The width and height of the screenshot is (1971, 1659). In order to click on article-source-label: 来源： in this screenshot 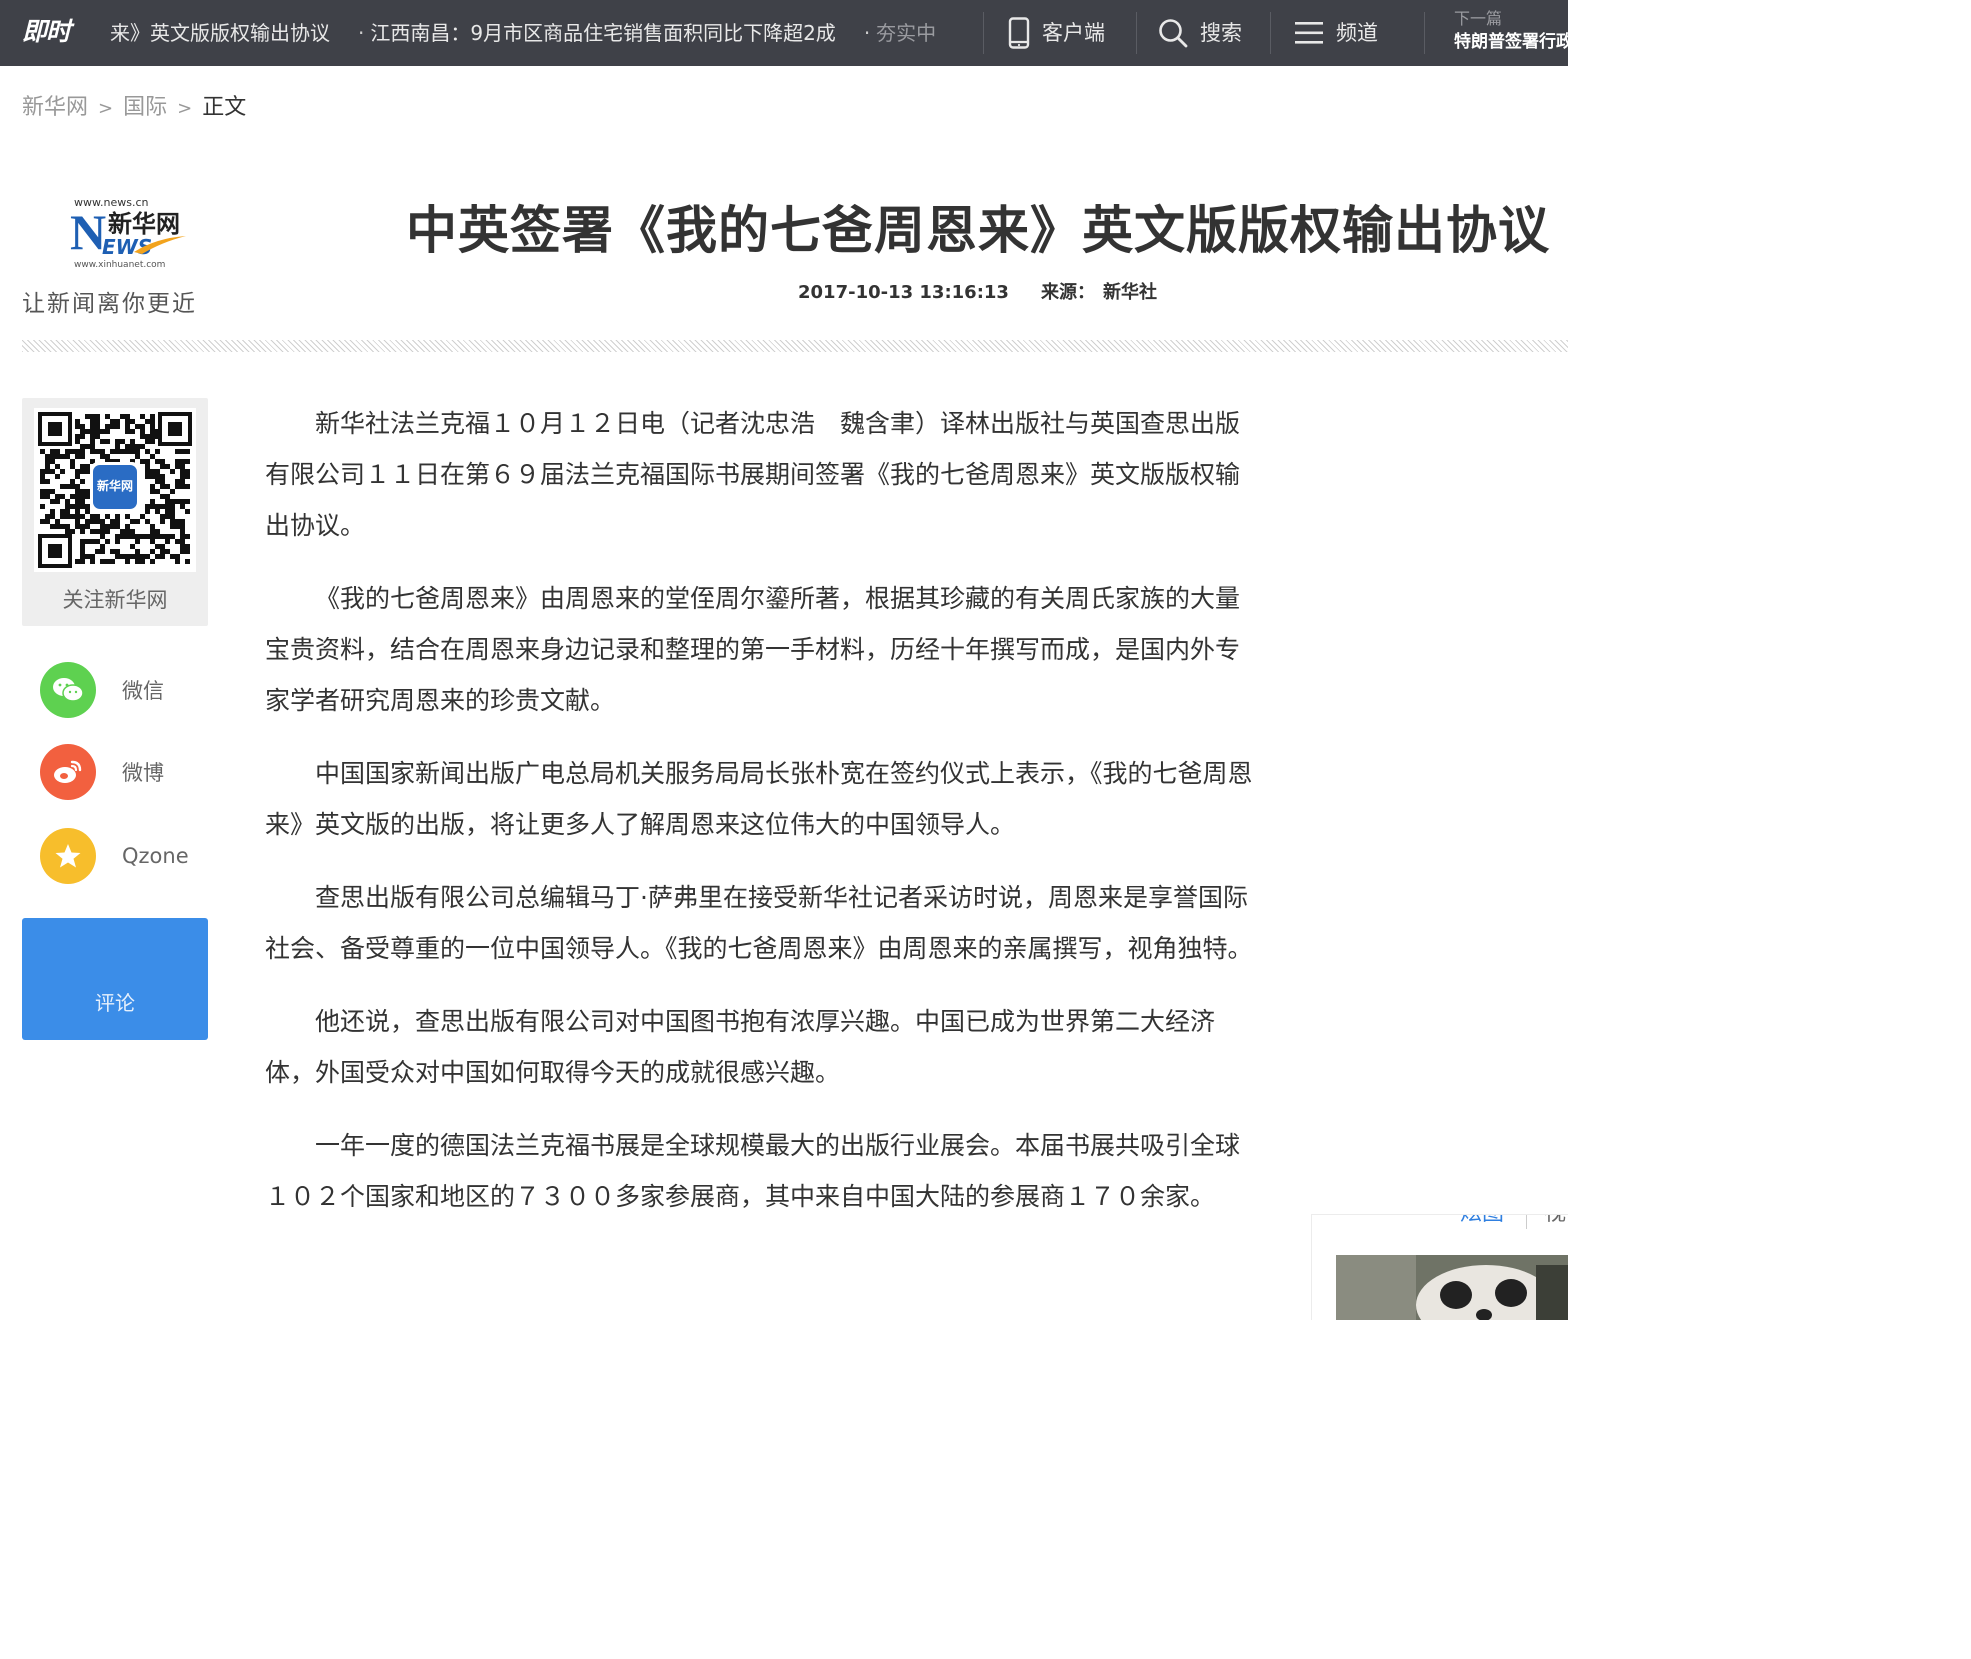, I will do `click(1067, 292)`.